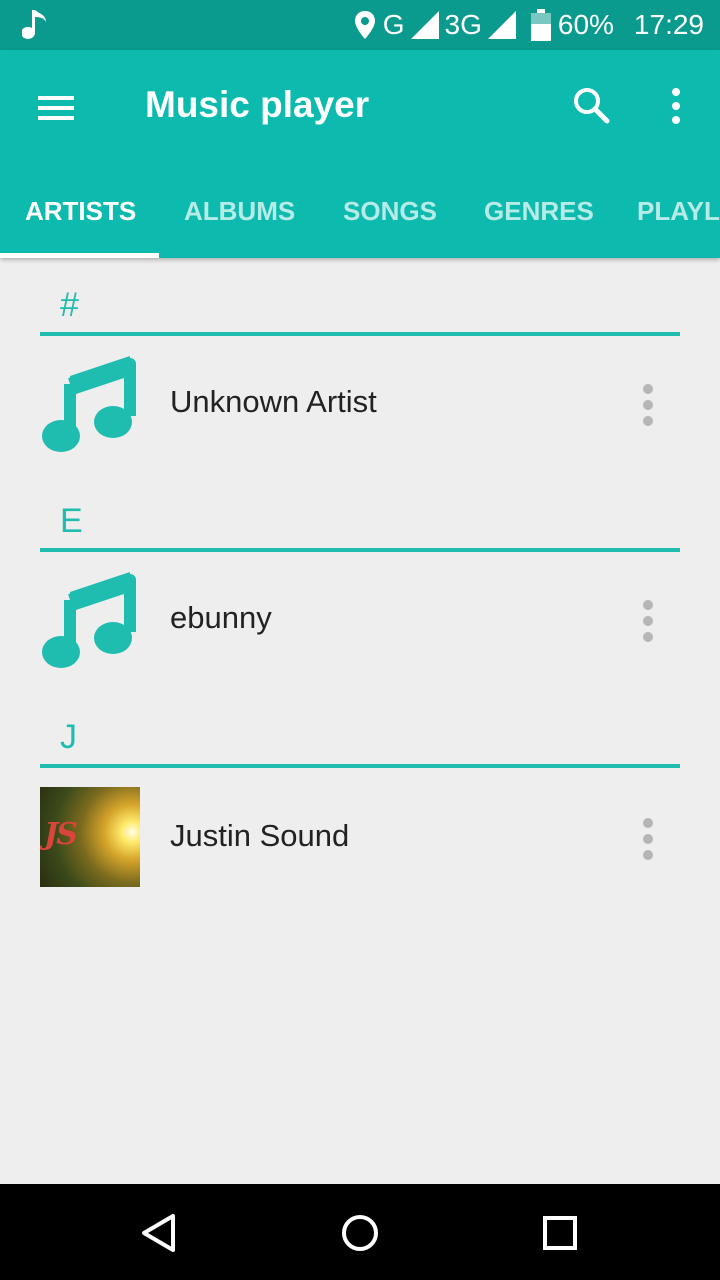 This screenshot has width=720, height=1280. What do you see at coordinates (56, 108) in the screenshot?
I see `hamburger-menu-icon` at bounding box center [56, 108].